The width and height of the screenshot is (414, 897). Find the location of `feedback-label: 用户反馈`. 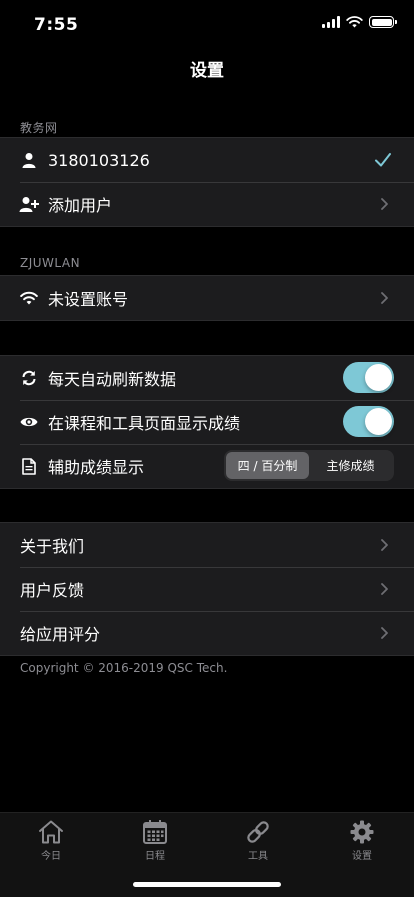

feedback-label: 用户反馈 is located at coordinates (52, 590).